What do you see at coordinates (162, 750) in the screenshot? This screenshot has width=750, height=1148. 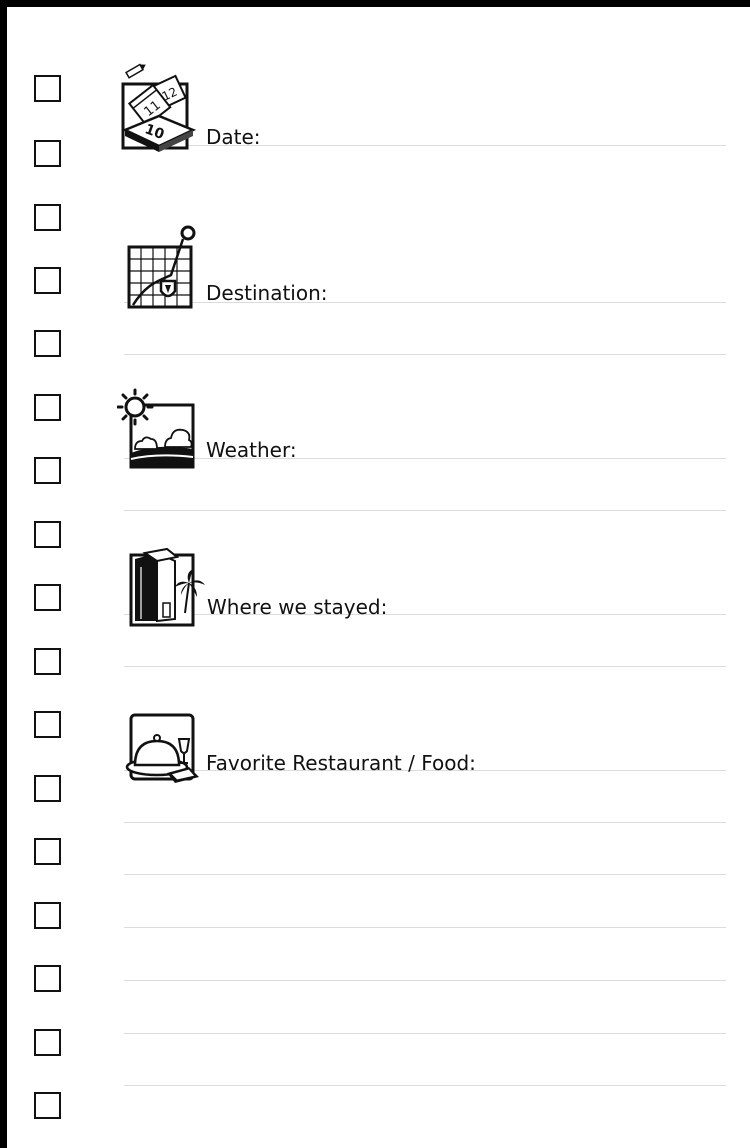 I see `dining-cloche-icon` at bounding box center [162, 750].